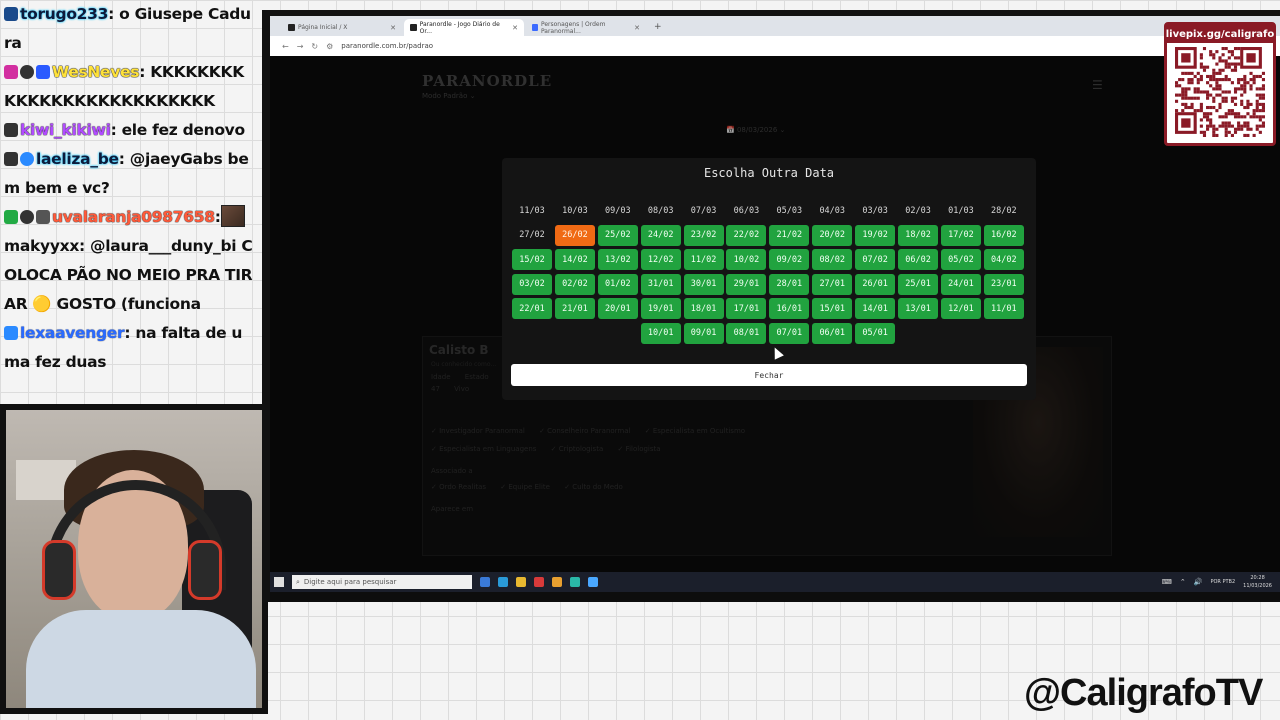 This screenshot has height=720, width=1280. I want to click on date-option-button: 29/01, so click(746, 284).